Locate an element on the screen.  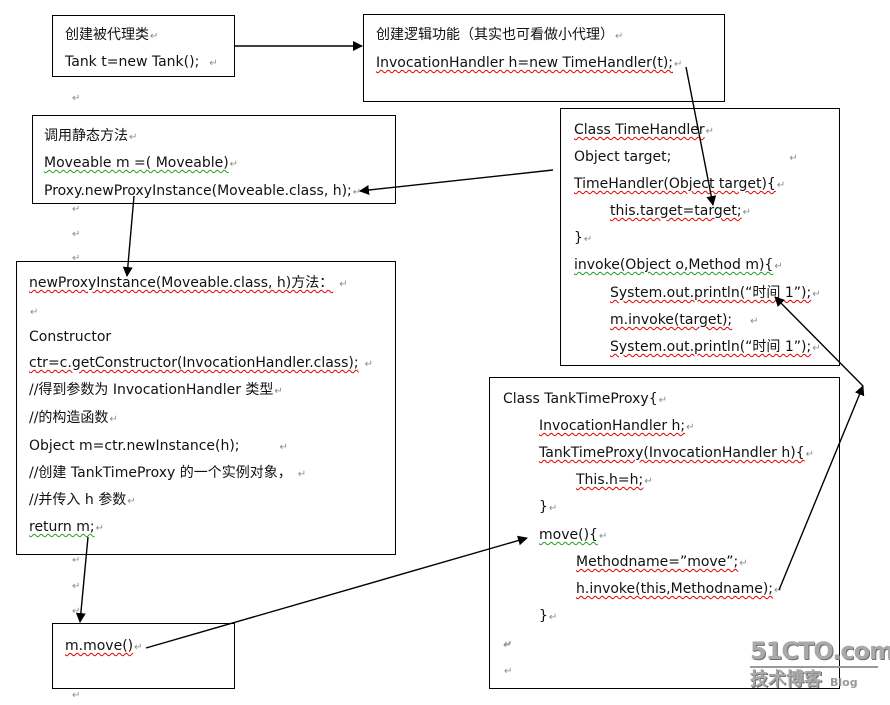
code-line: this.target=target;↵ is located at coordinates (680, 211).